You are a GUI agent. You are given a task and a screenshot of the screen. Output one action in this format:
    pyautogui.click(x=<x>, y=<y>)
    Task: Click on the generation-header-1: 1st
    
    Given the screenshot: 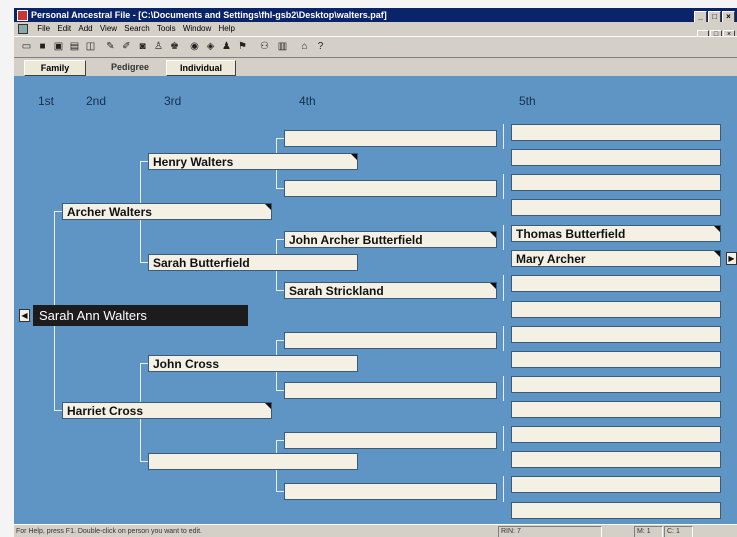 What is the action you would take?
    pyautogui.click(x=46, y=101)
    